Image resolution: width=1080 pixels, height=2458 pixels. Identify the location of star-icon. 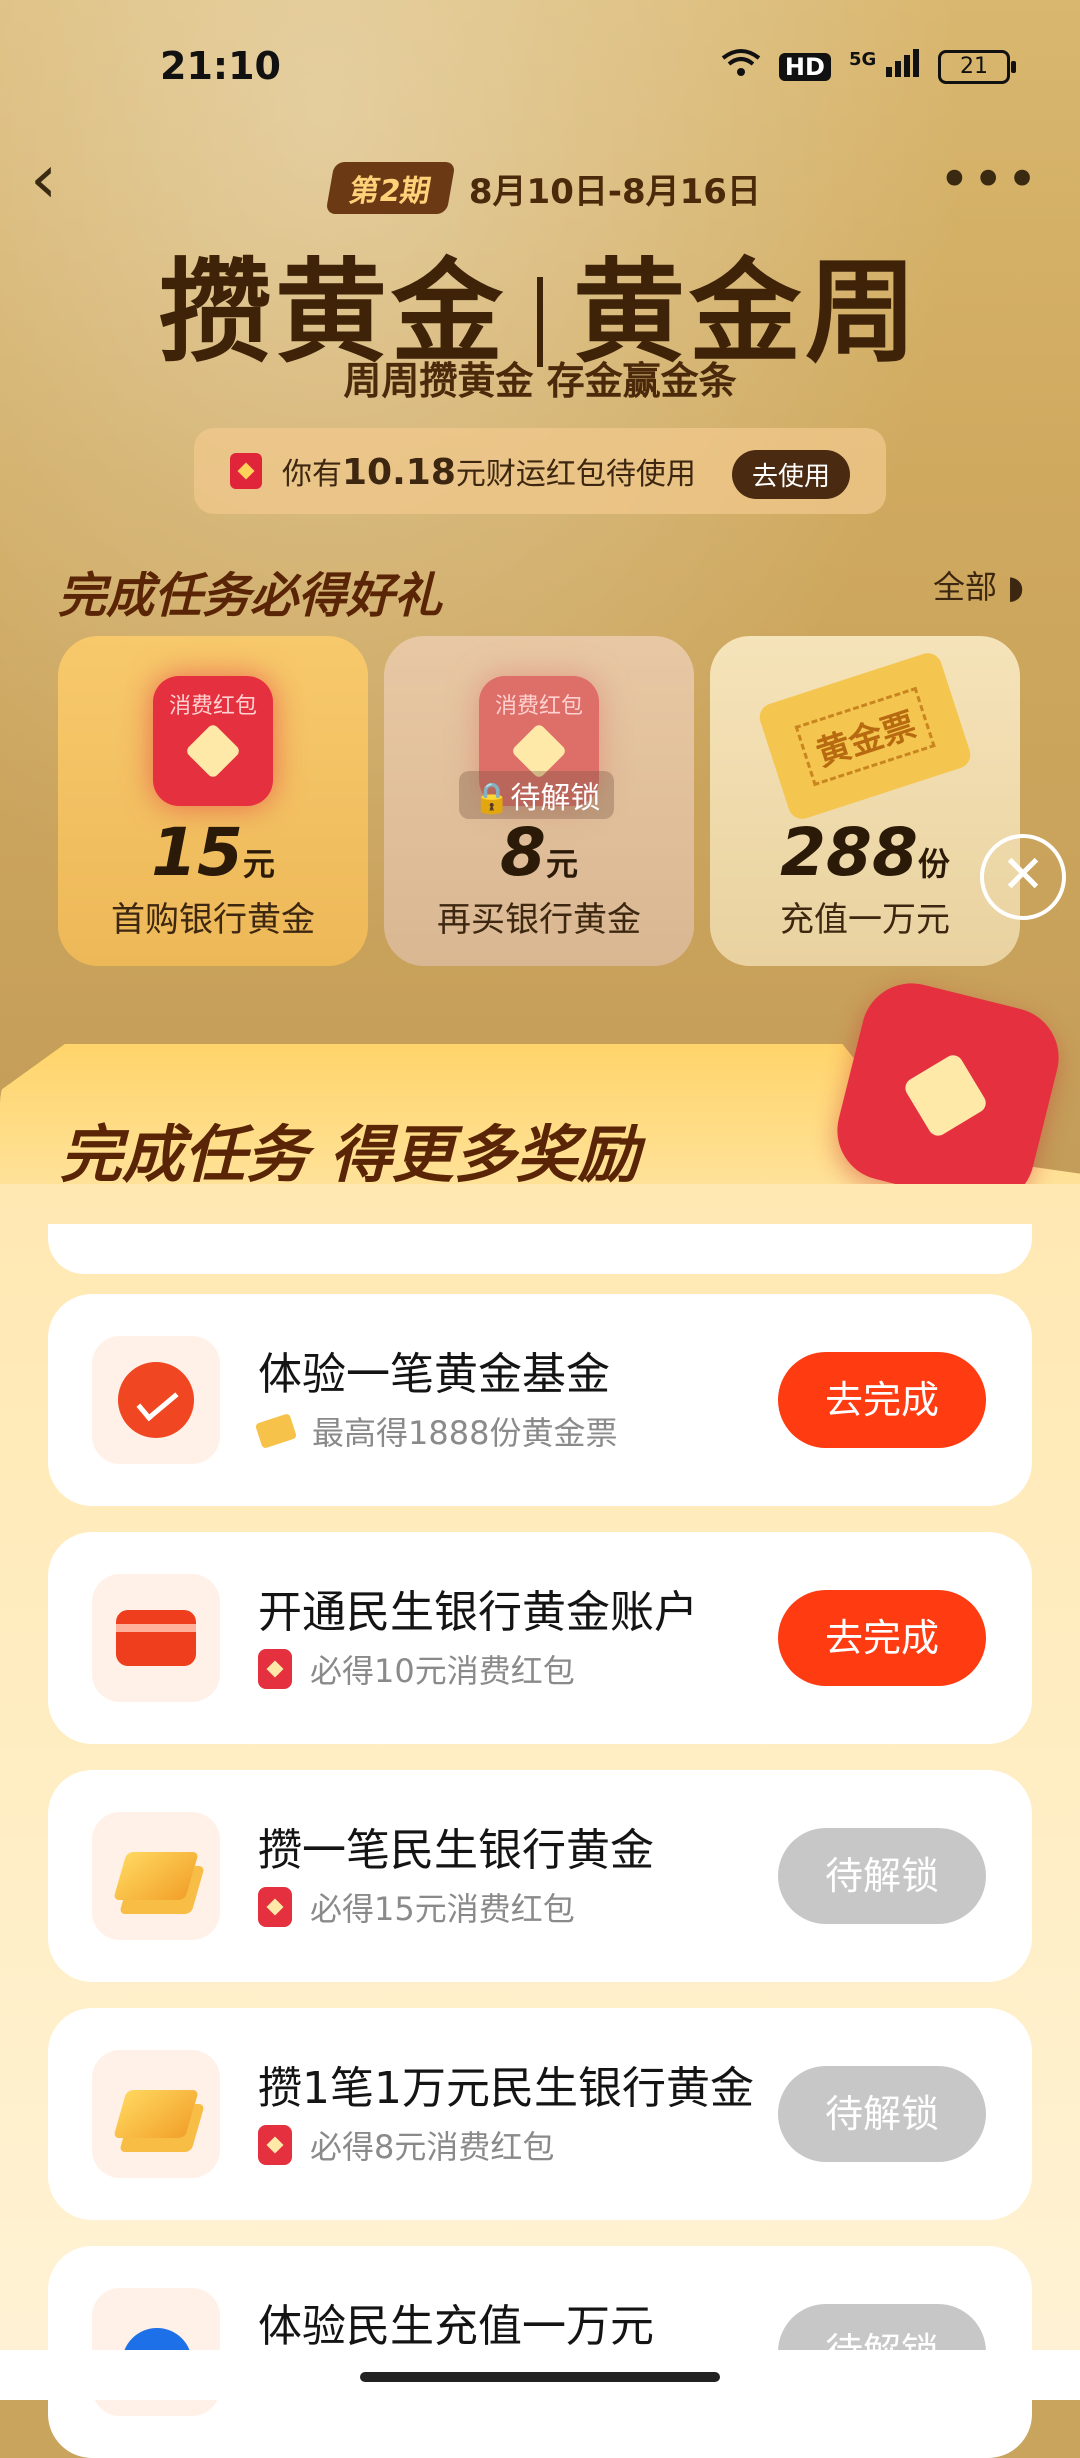
(213, 751).